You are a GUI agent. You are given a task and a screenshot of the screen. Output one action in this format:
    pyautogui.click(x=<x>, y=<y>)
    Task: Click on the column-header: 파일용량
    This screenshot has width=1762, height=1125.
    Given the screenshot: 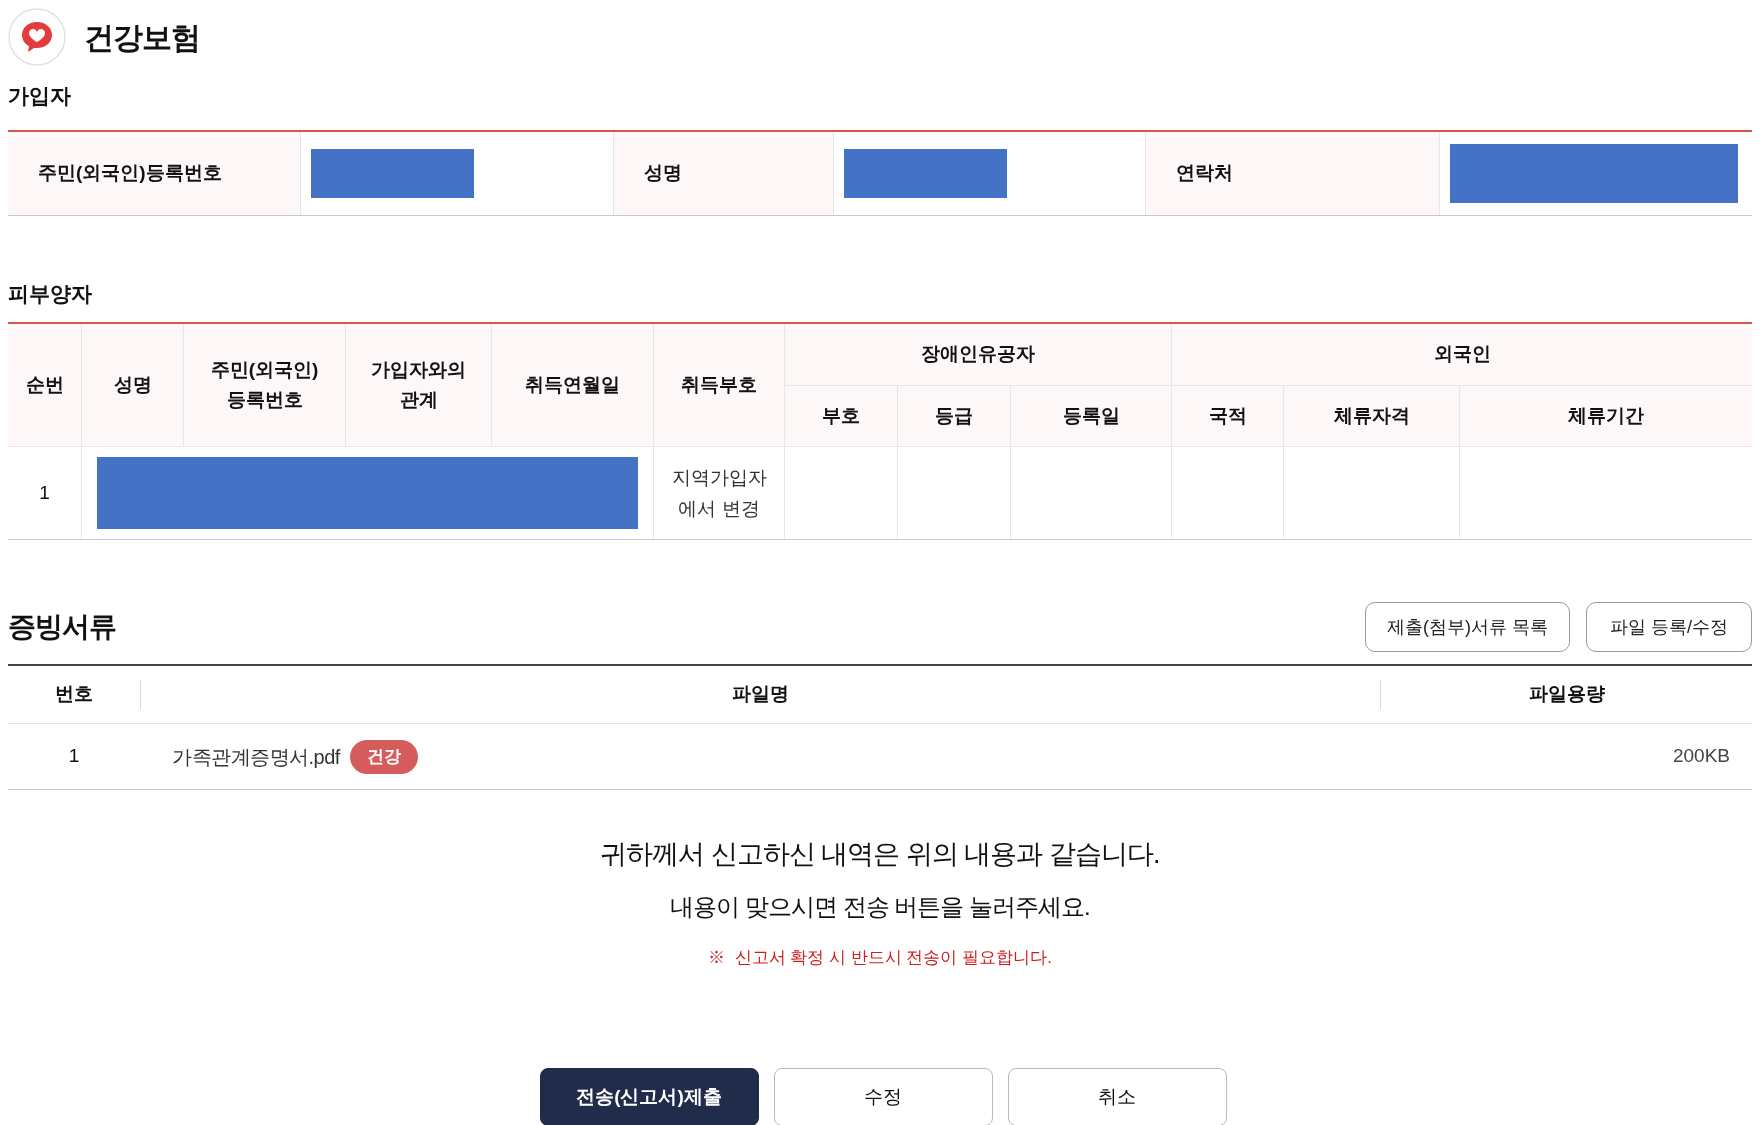 What is the action you would take?
    pyautogui.click(x=1566, y=694)
    